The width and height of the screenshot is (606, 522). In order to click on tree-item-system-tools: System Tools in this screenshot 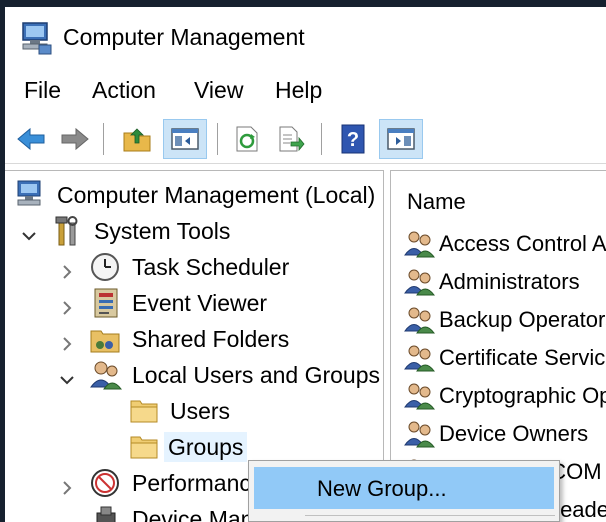, I will do `click(194, 231)`.